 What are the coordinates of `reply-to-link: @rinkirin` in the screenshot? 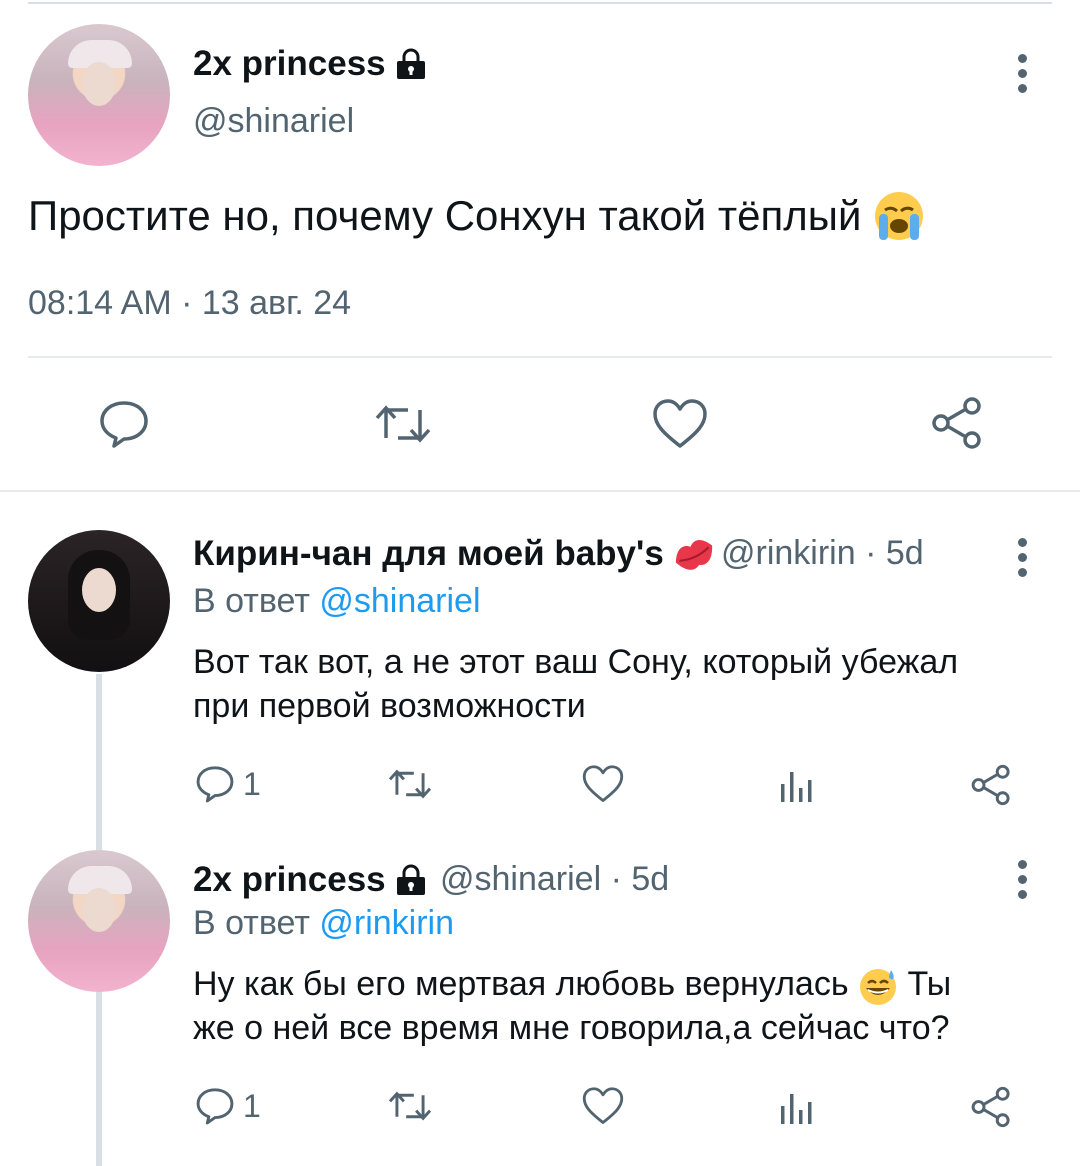 It's located at (386, 923).